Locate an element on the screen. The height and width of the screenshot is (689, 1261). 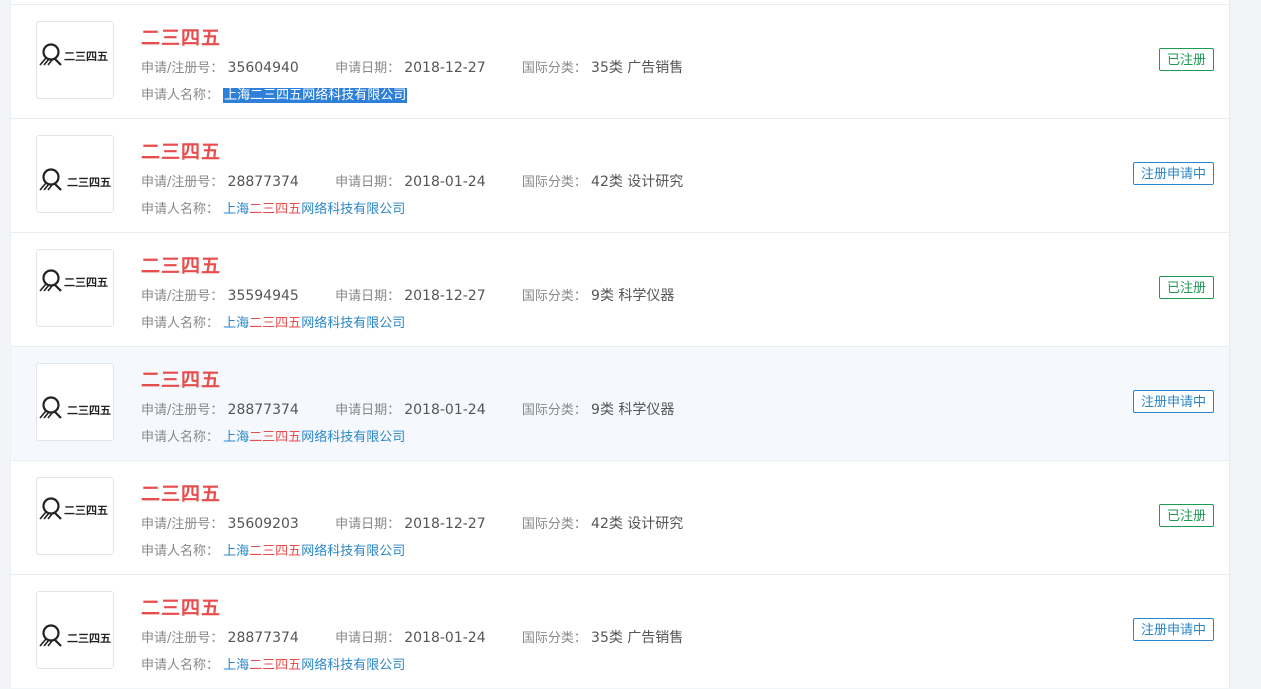
reg-no-value: 35594945 is located at coordinates (263, 296).